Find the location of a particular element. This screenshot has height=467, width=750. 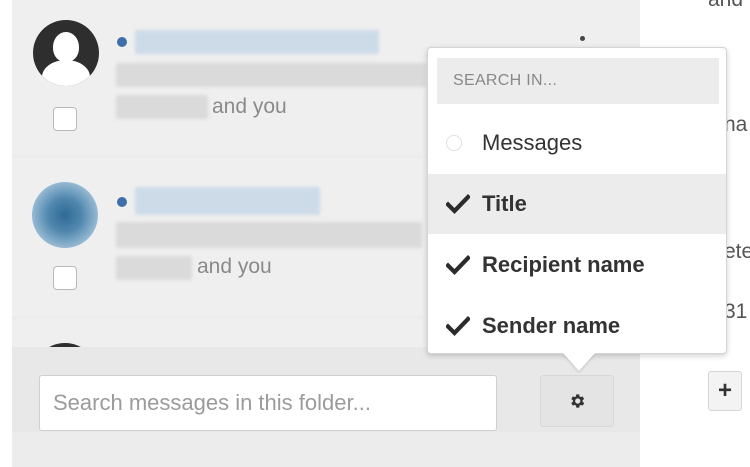

option-label: Title is located at coordinates (504, 203).